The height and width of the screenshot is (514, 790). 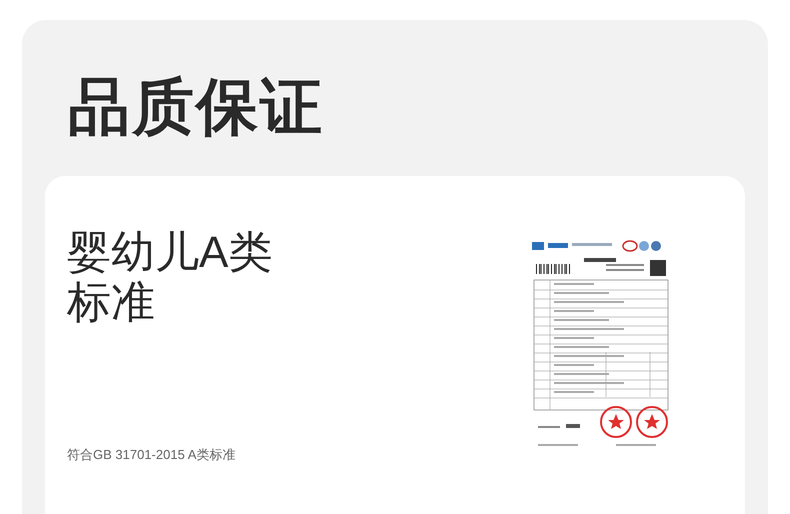 What do you see at coordinates (151, 455) in the screenshot?
I see `standard-note: 符合GB 31701-2015 A类标准` at bounding box center [151, 455].